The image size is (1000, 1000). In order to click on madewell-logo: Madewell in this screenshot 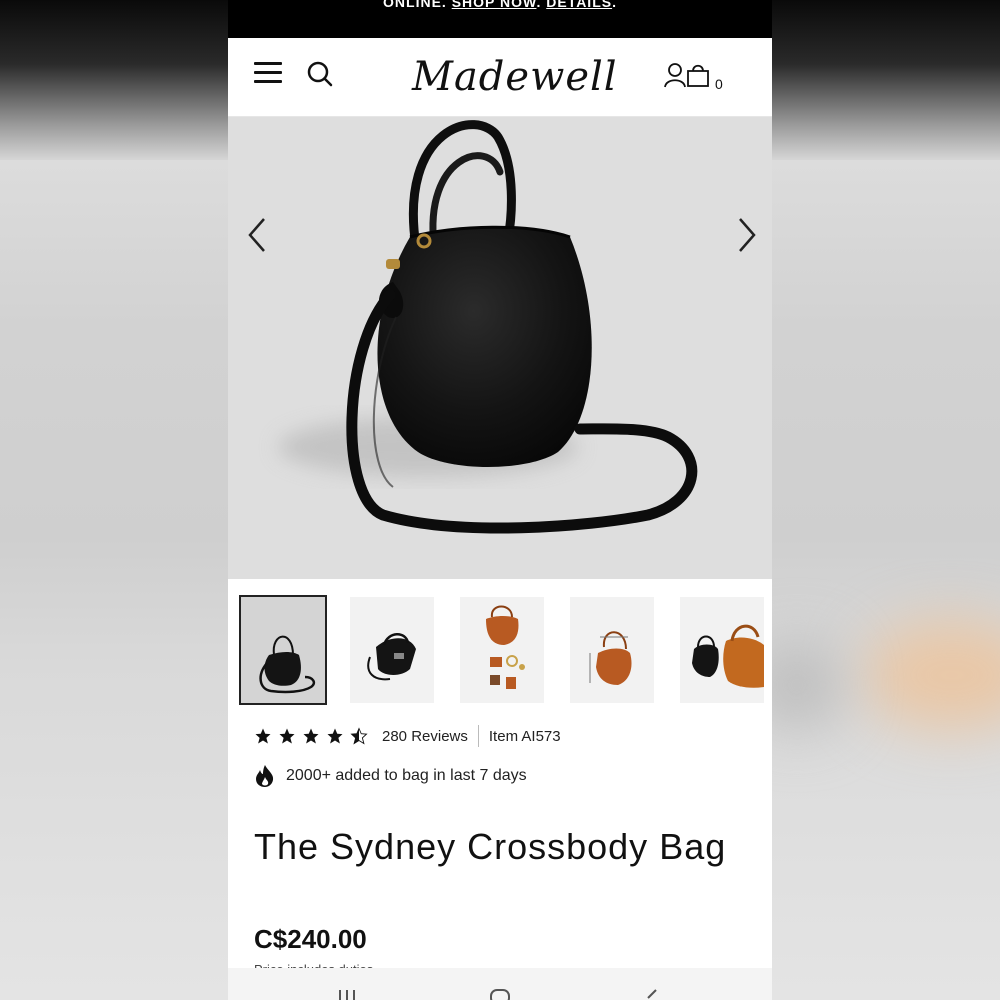, I will do `click(514, 77)`.